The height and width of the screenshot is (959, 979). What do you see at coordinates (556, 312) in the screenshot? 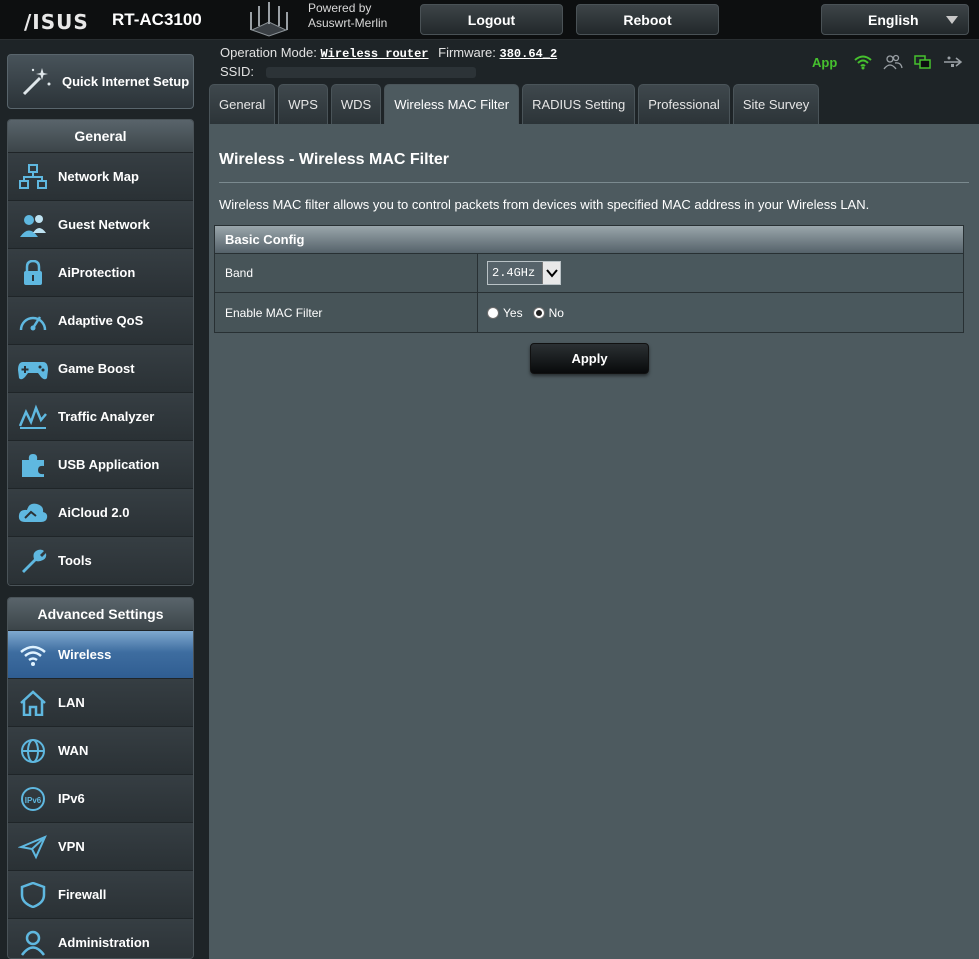
I see `mac-filter-no-label: No` at bounding box center [556, 312].